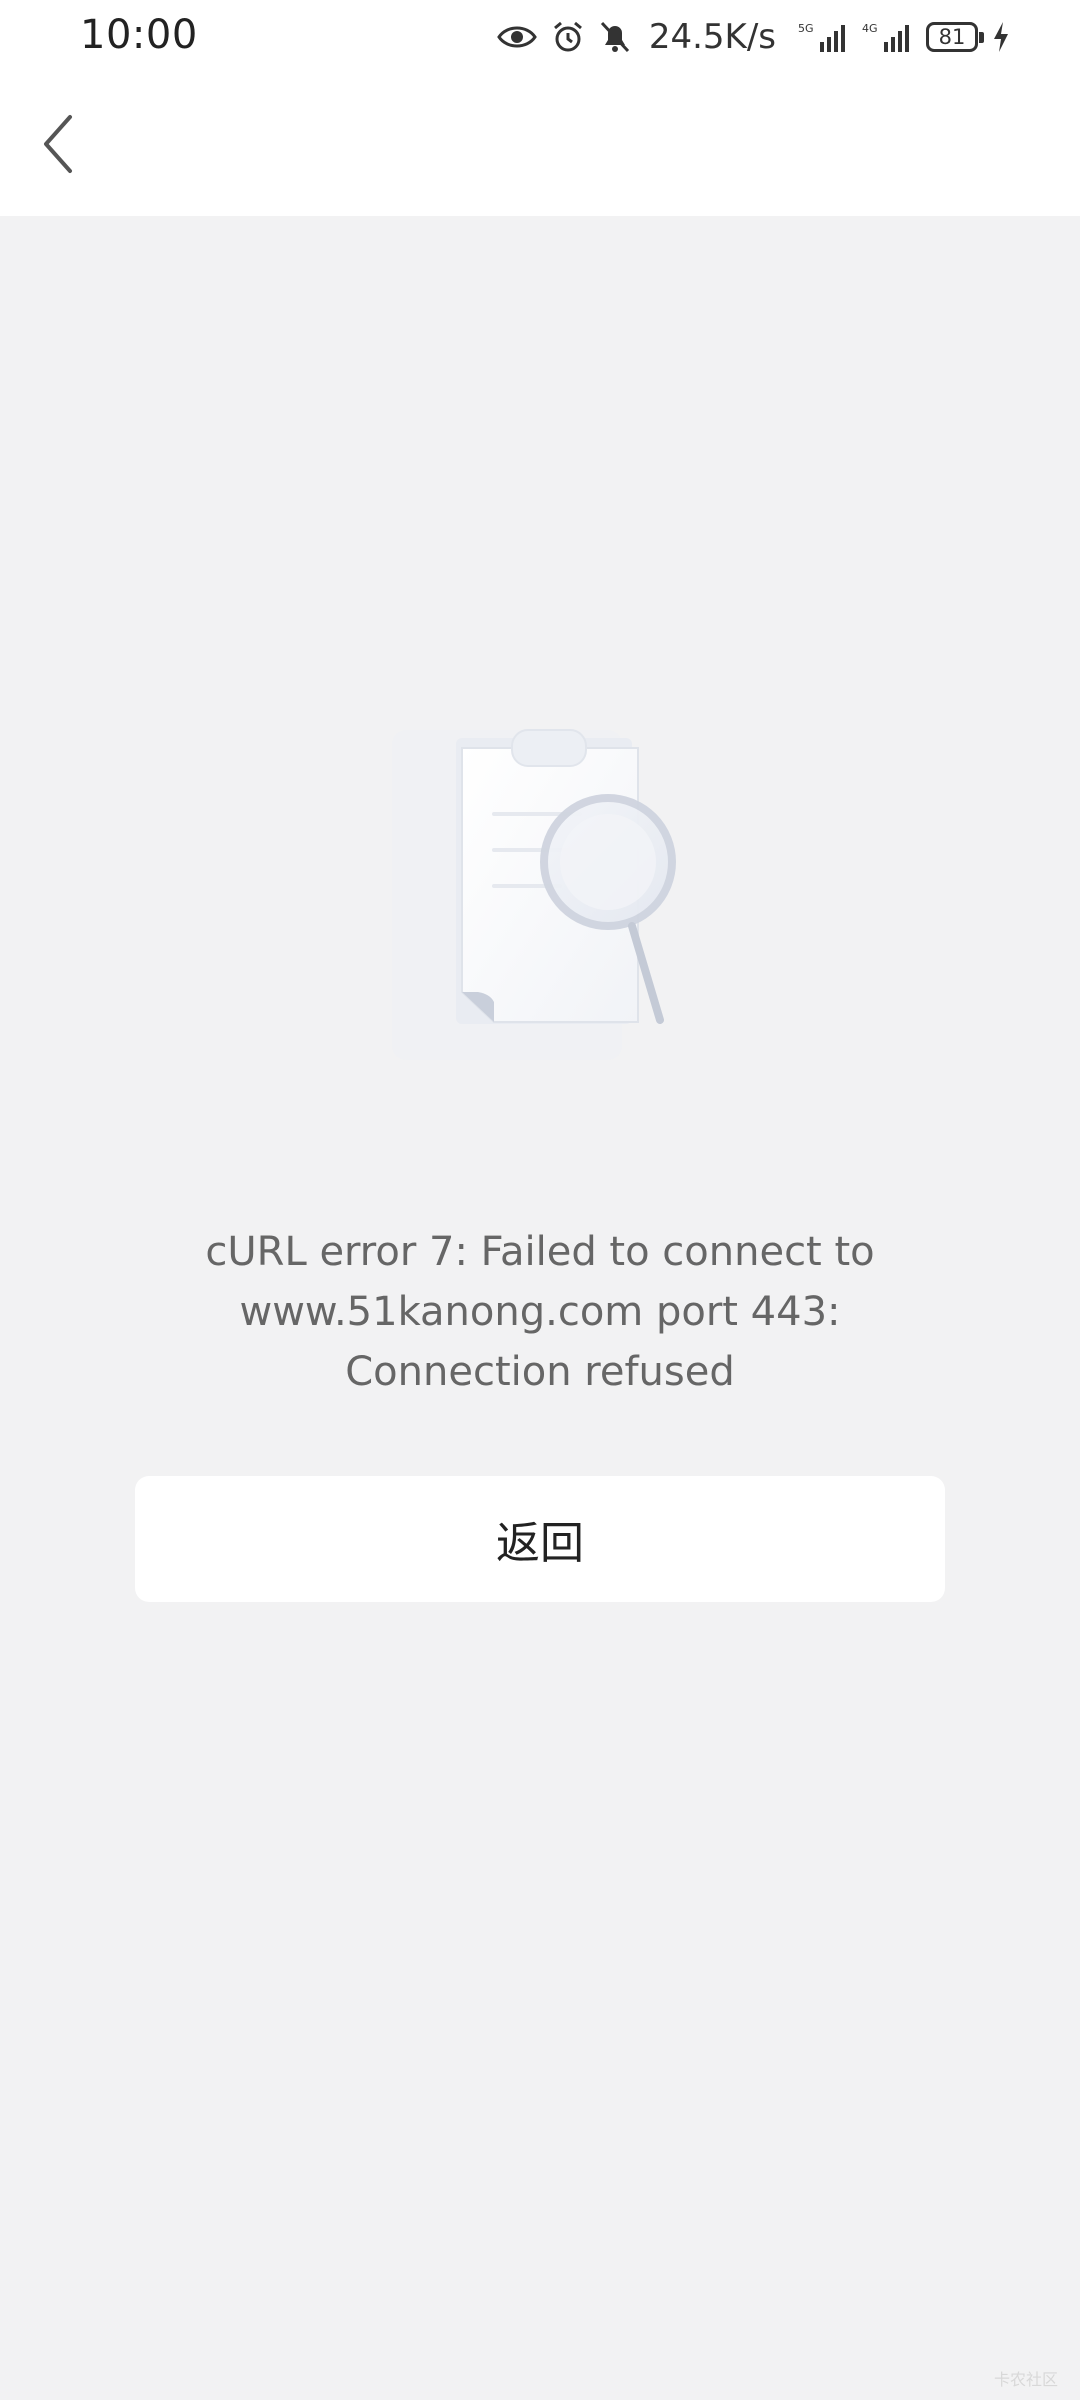  Describe the element at coordinates (1001, 37) in the screenshot. I see `charging-icon` at that location.